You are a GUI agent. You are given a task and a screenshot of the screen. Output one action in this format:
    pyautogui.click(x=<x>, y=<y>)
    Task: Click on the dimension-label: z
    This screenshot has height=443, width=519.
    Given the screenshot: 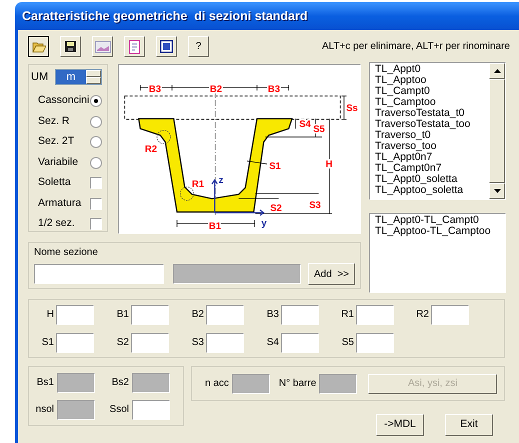 What is the action you would take?
    pyautogui.click(x=221, y=180)
    